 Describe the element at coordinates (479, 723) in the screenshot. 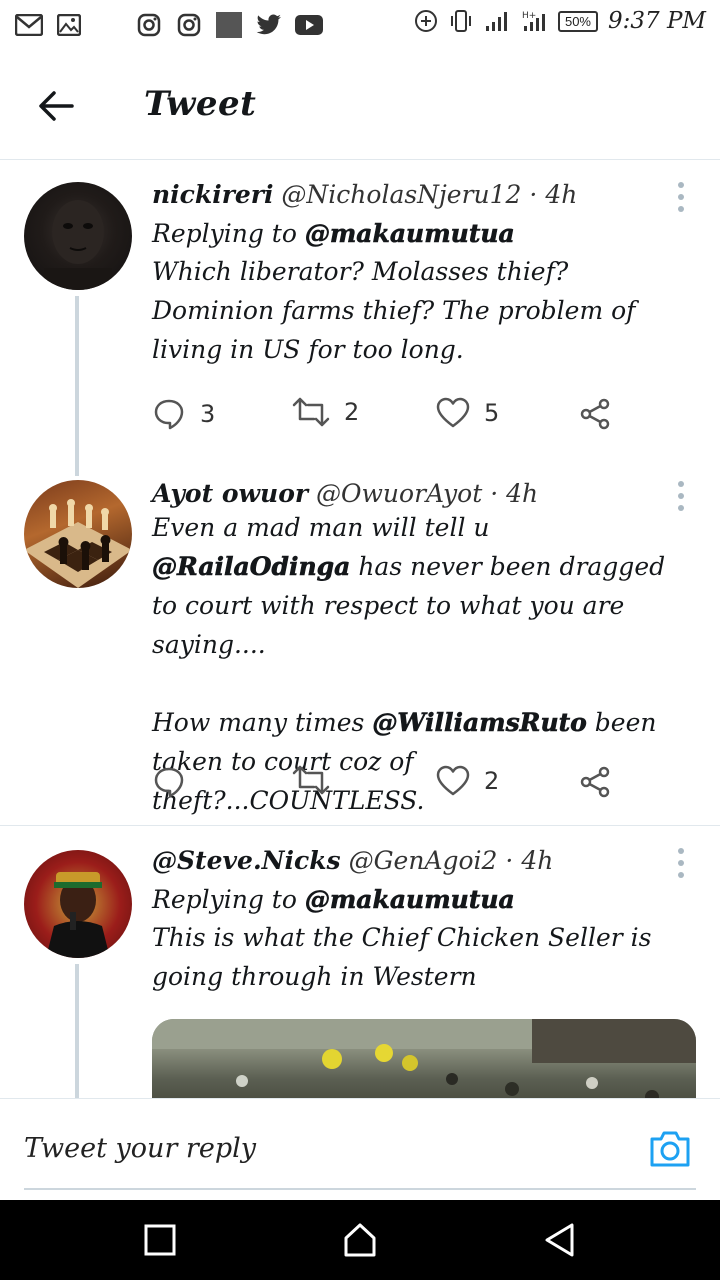

I see `mention-link: @WilliamsRuto` at that location.